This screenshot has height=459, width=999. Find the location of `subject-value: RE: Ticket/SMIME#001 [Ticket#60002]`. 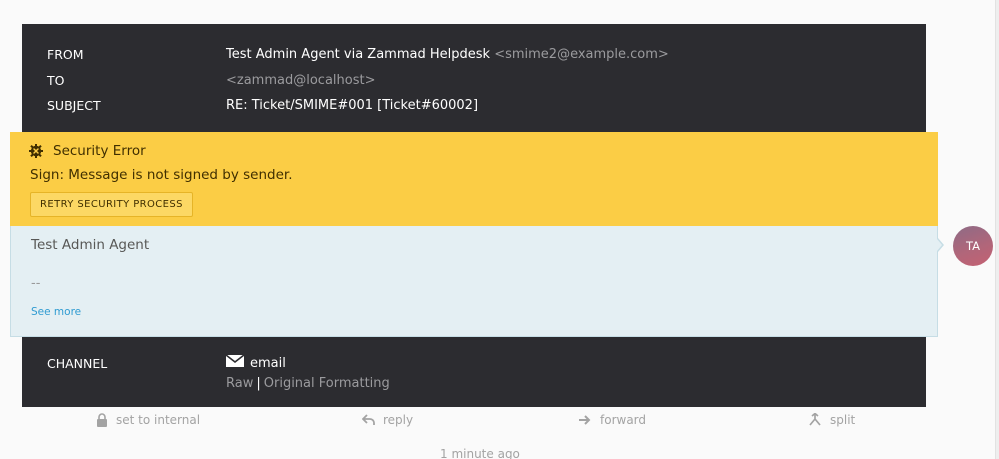

subject-value: RE: Ticket/SMIME#001 [Ticket#60002] is located at coordinates (352, 105).